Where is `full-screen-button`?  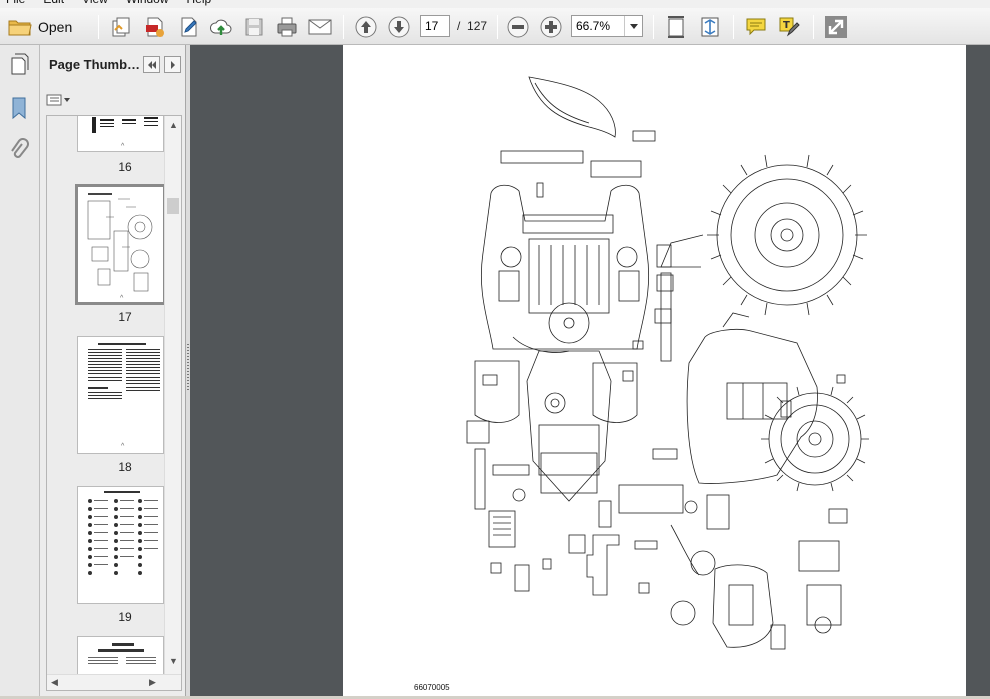
full-screen-button is located at coordinates (836, 27).